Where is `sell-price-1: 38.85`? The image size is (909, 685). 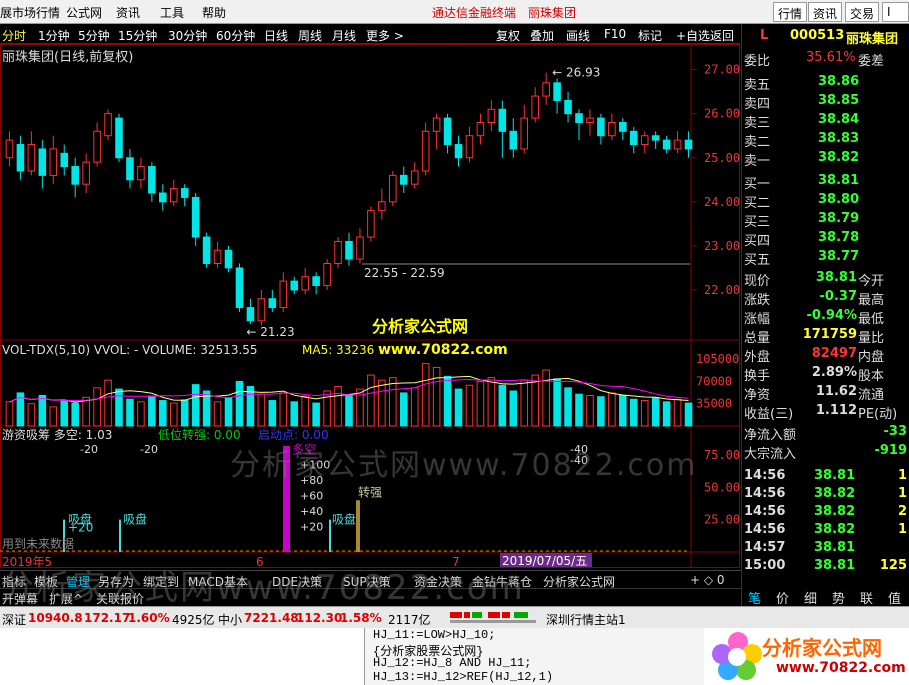
sell-price-1: 38.85 is located at coordinates (839, 100).